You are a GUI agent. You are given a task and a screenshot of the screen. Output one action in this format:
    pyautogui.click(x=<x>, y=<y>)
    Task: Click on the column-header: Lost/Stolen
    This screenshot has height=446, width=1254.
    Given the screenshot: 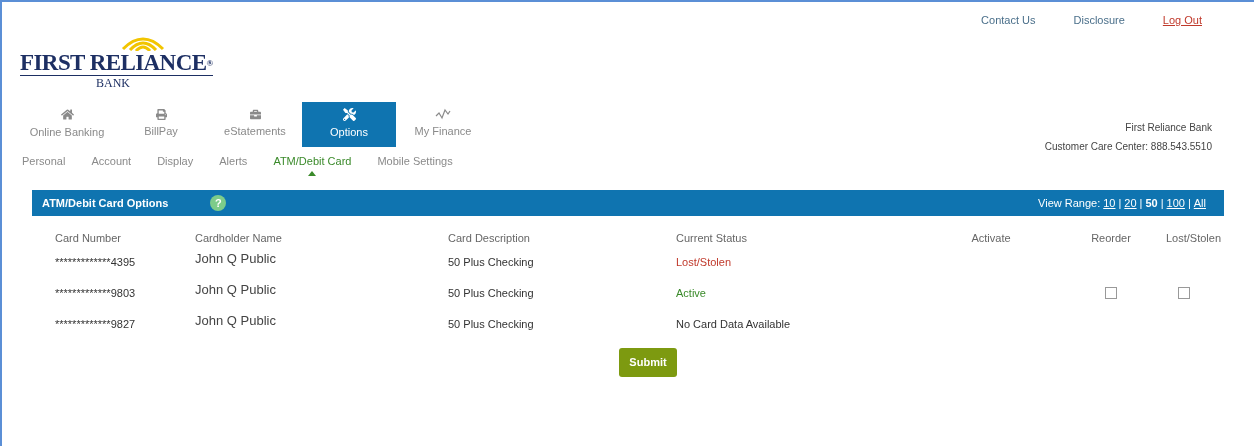 What is the action you would take?
    pyautogui.click(x=1194, y=238)
    